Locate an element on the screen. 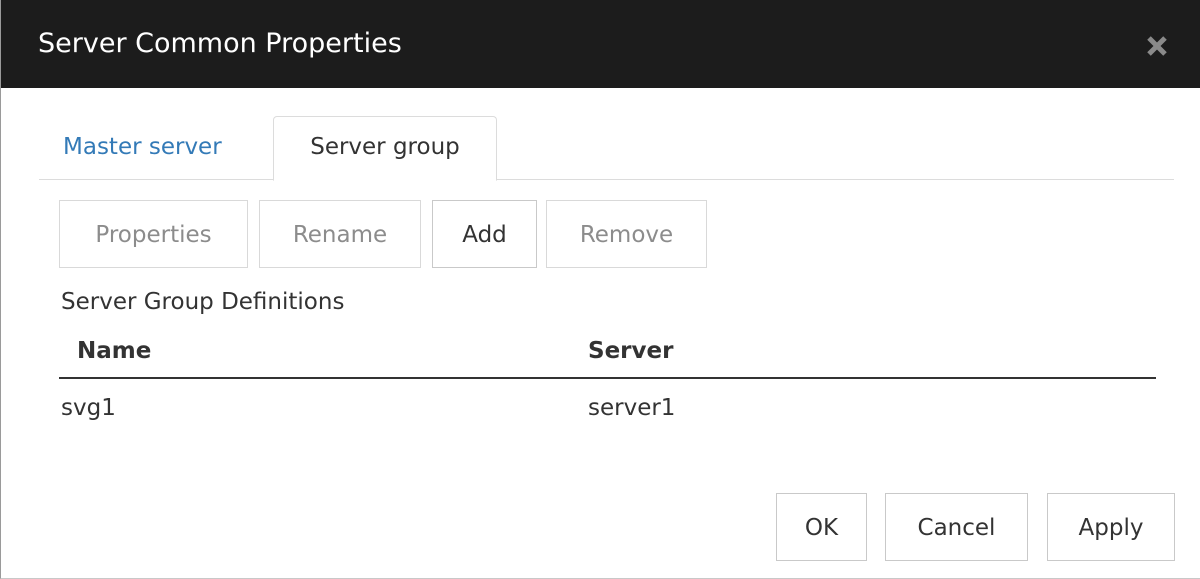 Image resolution: width=1200 pixels, height=579 pixels. apply-button: Apply is located at coordinates (1111, 527).